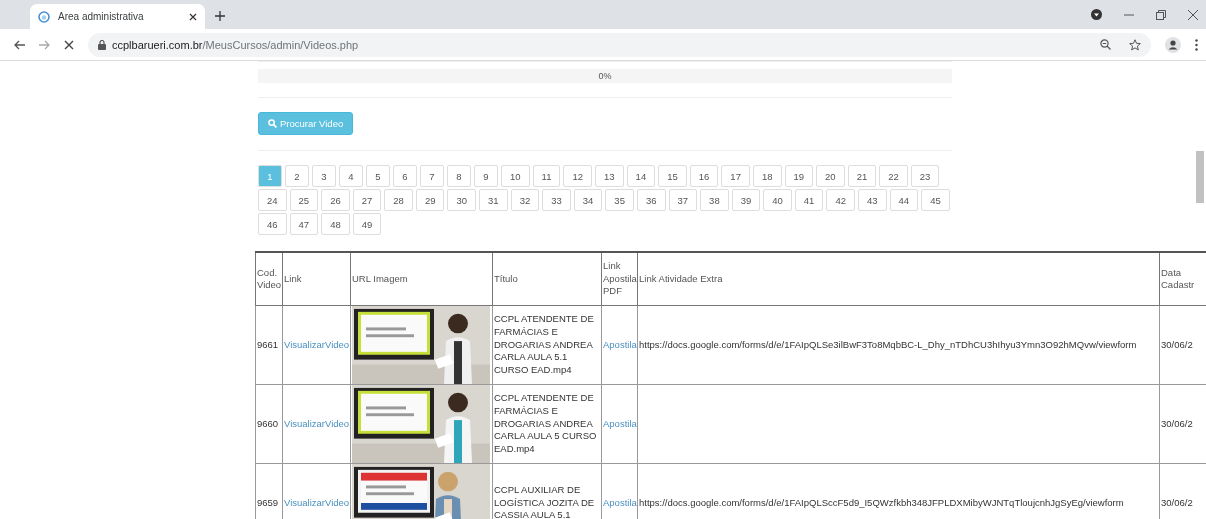 The height and width of the screenshot is (519, 1206). I want to click on page-button: 45, so click(935, 200).